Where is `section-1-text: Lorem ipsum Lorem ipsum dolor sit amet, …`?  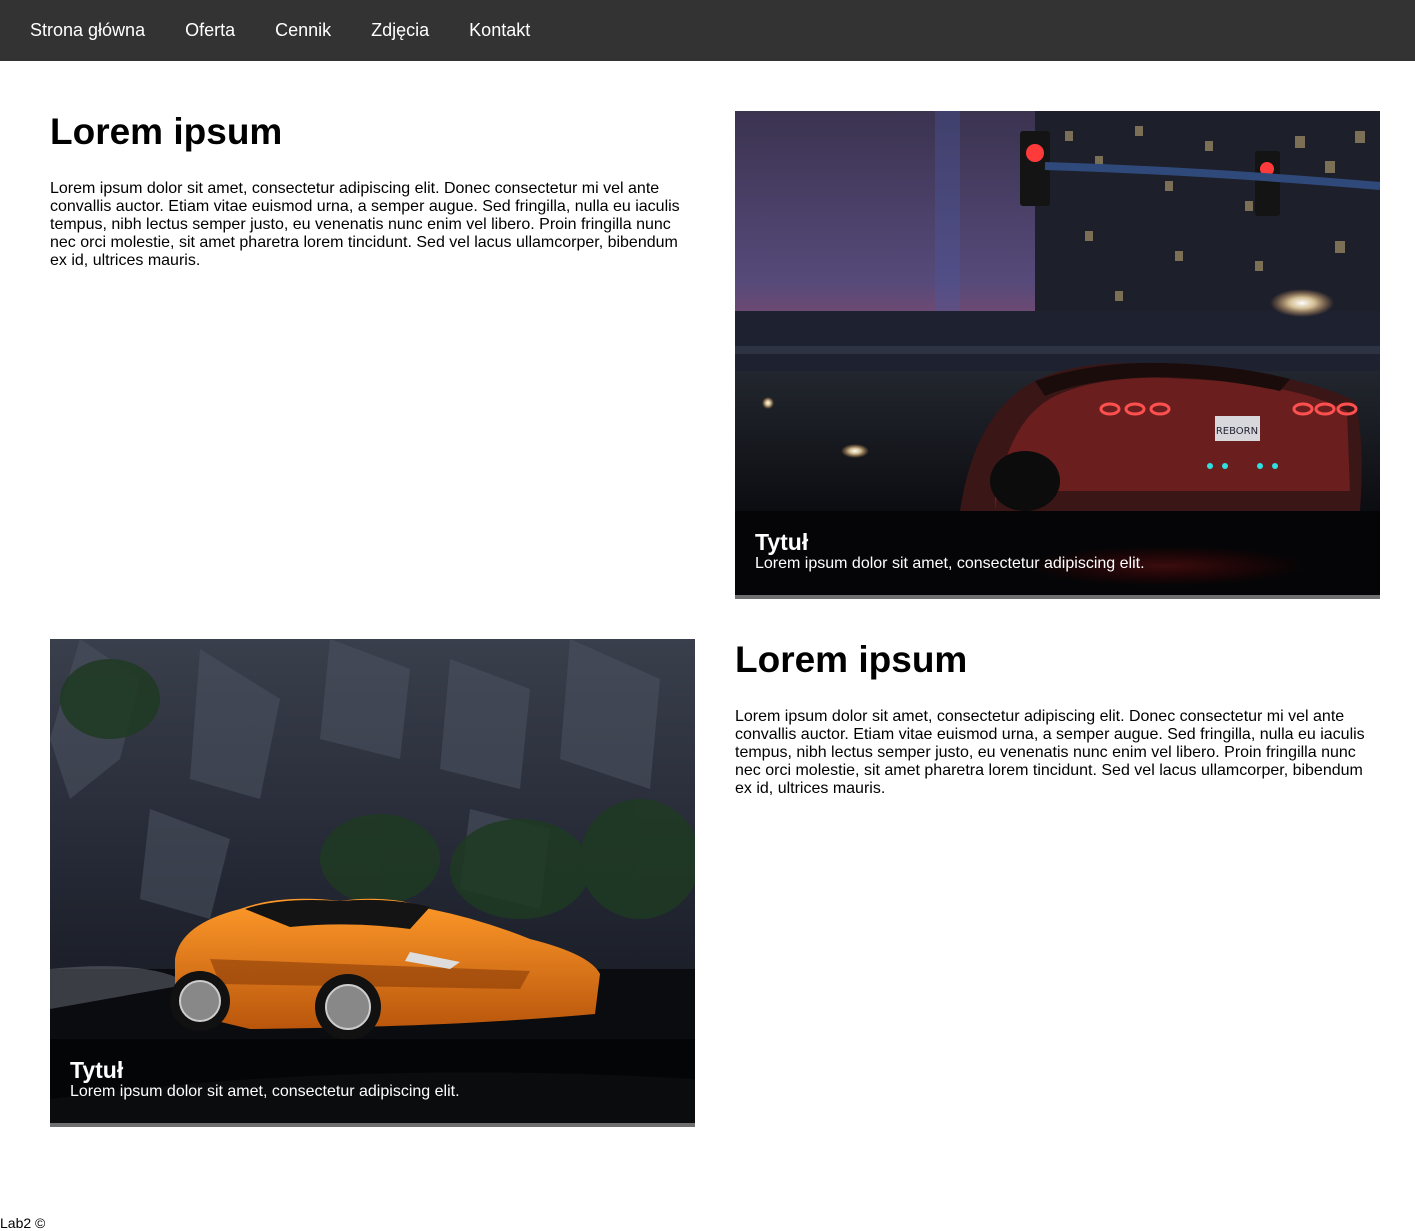
section-1-text: Lorem ipsum Lorem ipsum dolor sit amet, … is located at coordinates (372, 190).